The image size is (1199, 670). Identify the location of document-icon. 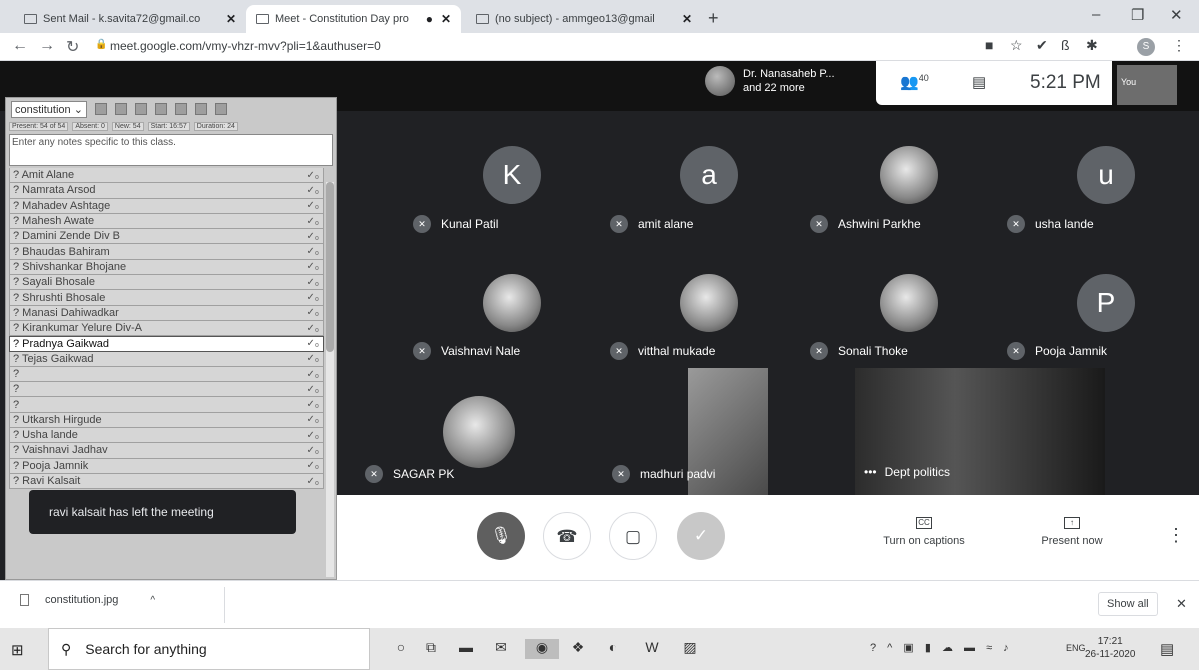
(140, 109).